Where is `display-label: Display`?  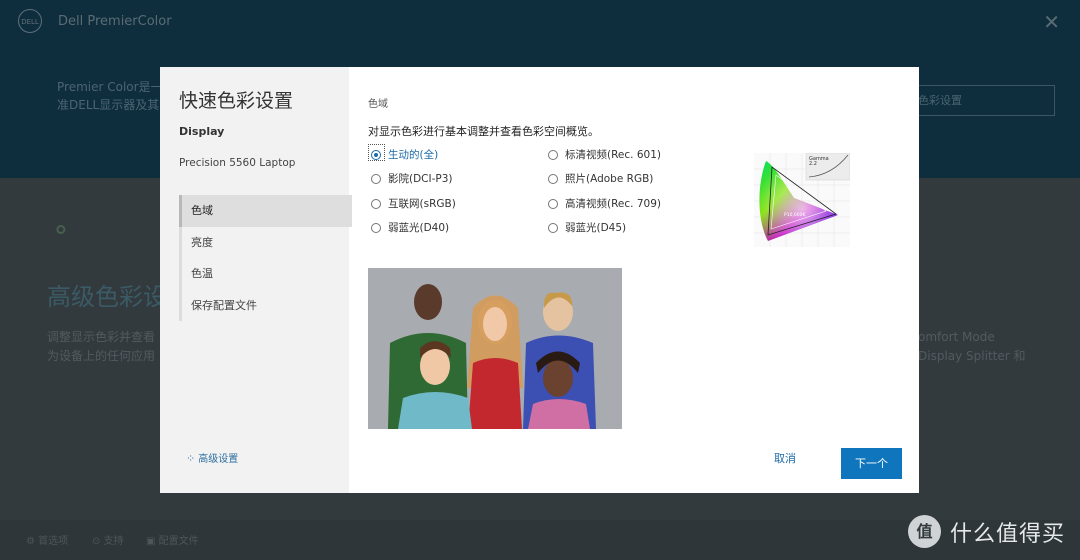
display-label: Display is located at coordinates (202, 131).